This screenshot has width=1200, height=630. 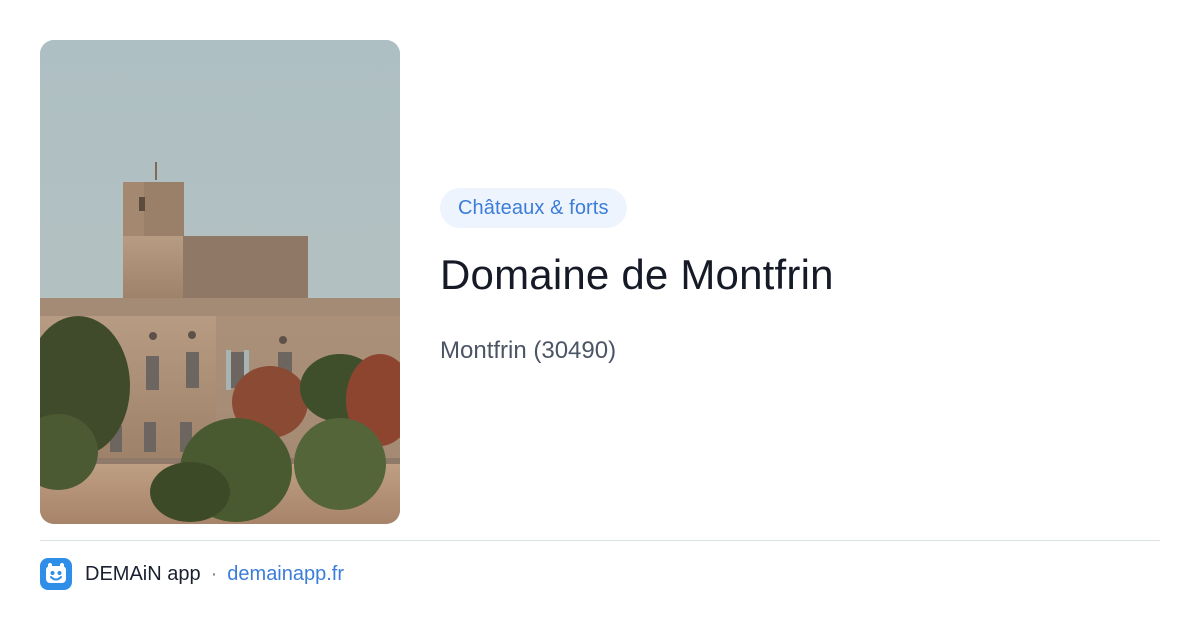 I want to click on footer-divider, so click(x=600, y=540).